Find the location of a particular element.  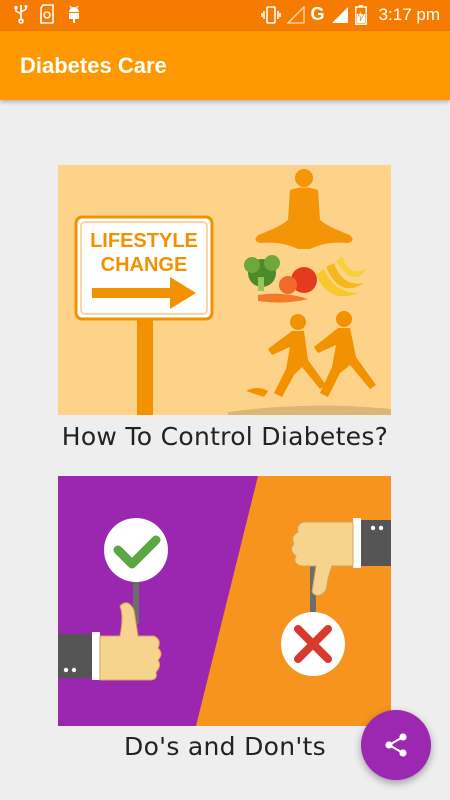

usb-icon is located at coordinates (21, 14).